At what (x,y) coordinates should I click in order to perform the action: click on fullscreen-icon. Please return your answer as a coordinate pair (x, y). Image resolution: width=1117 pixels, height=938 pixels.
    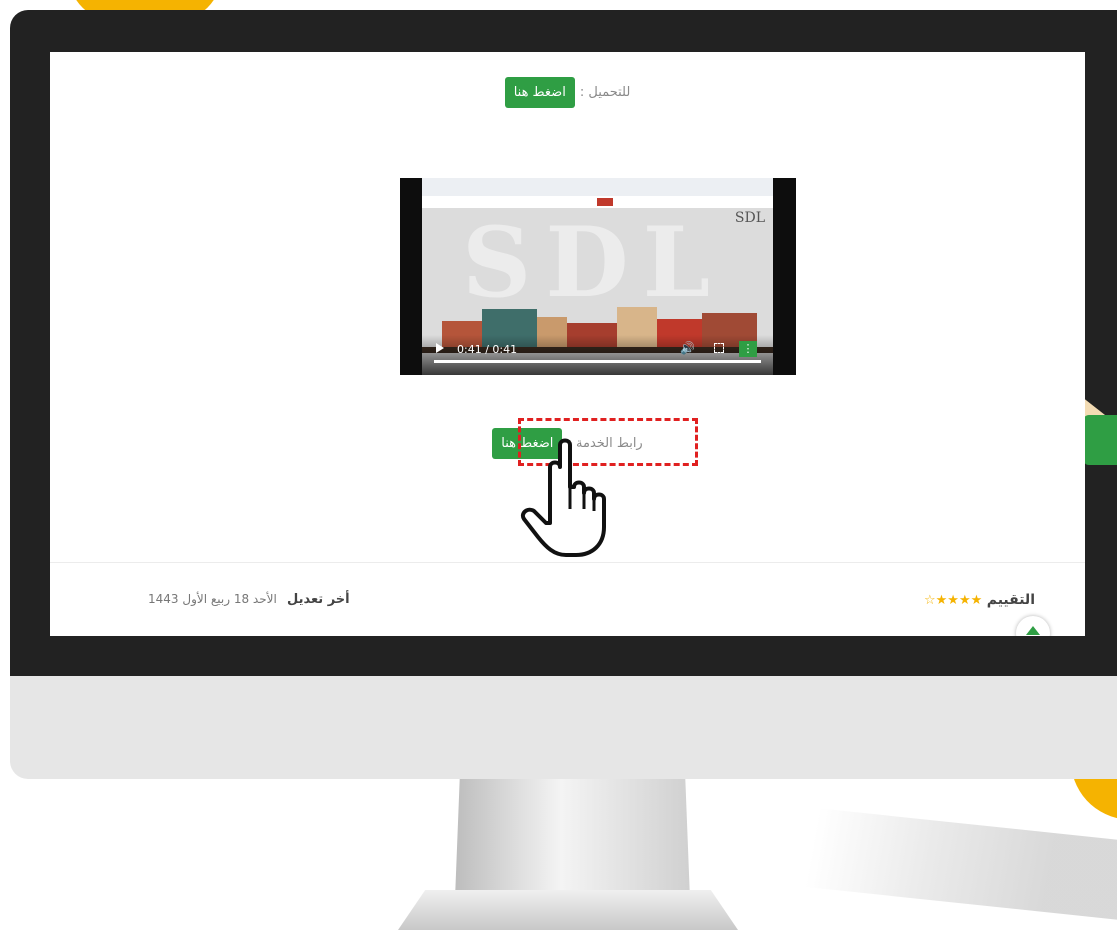
    Looking at the image, I should click on (719, 348).